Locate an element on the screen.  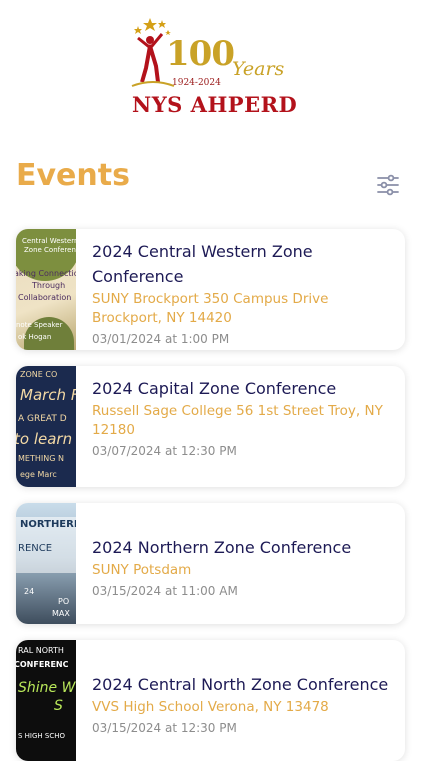
filter-button is located at coordinates (388, 185).